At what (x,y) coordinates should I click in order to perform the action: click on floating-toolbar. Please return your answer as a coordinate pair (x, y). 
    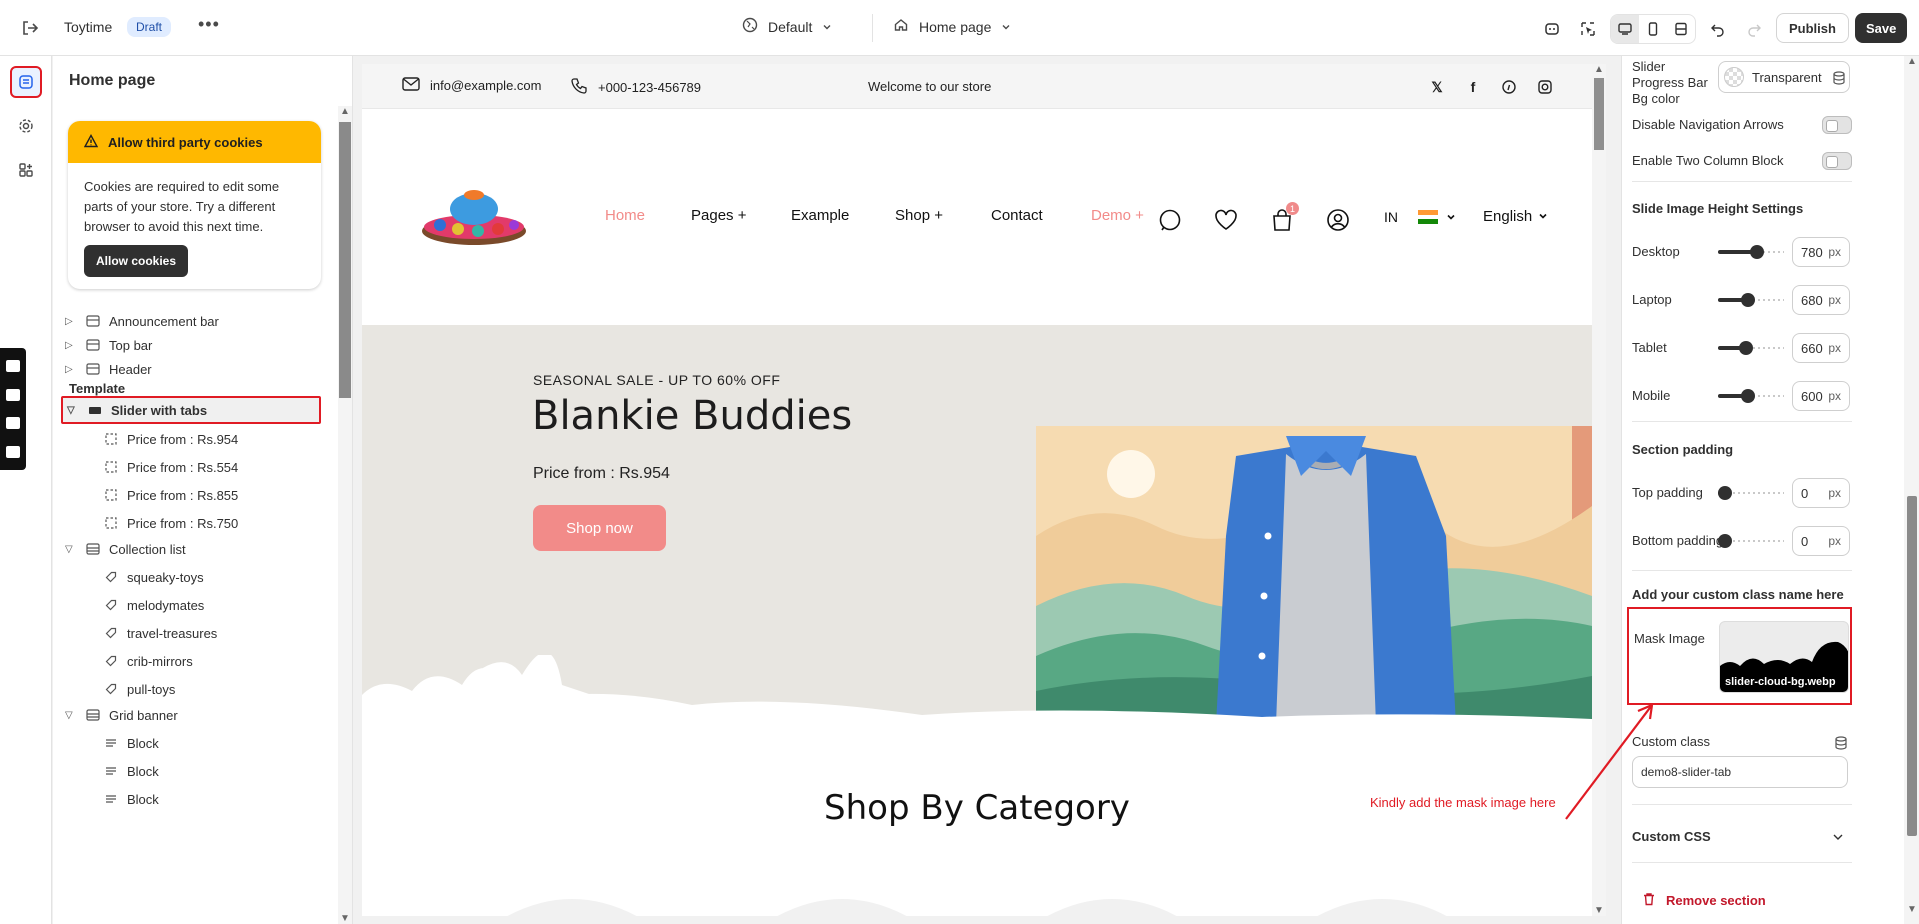
    Looking at the image, I should click on (13, 409).